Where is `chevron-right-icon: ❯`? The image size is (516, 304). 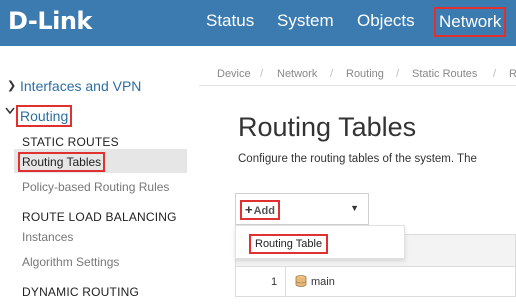 chevron-right-icon: ❯ is located at coordinates (12, 86).